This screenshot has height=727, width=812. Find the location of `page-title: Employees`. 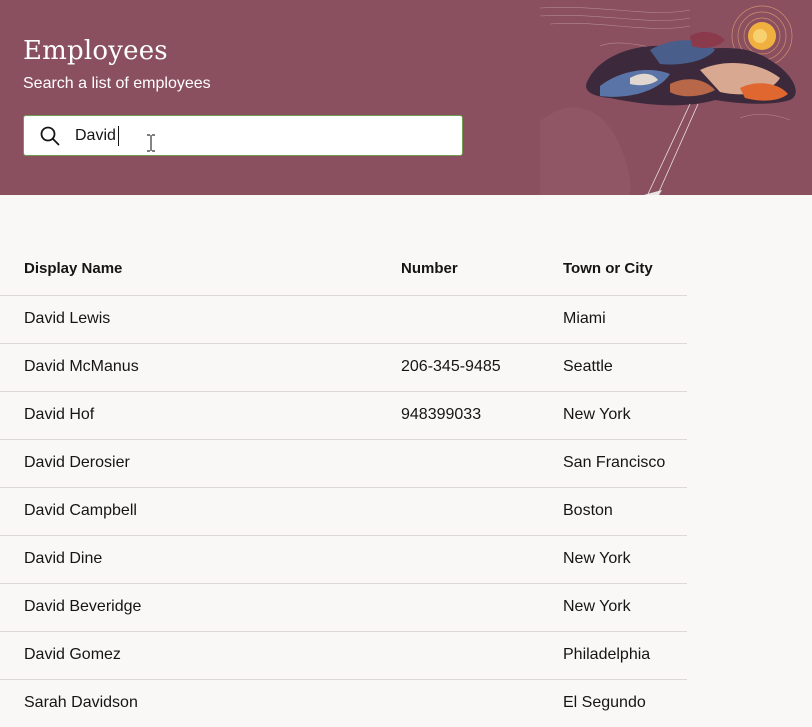

page-title: Employees is located at coordinates (95, 51).